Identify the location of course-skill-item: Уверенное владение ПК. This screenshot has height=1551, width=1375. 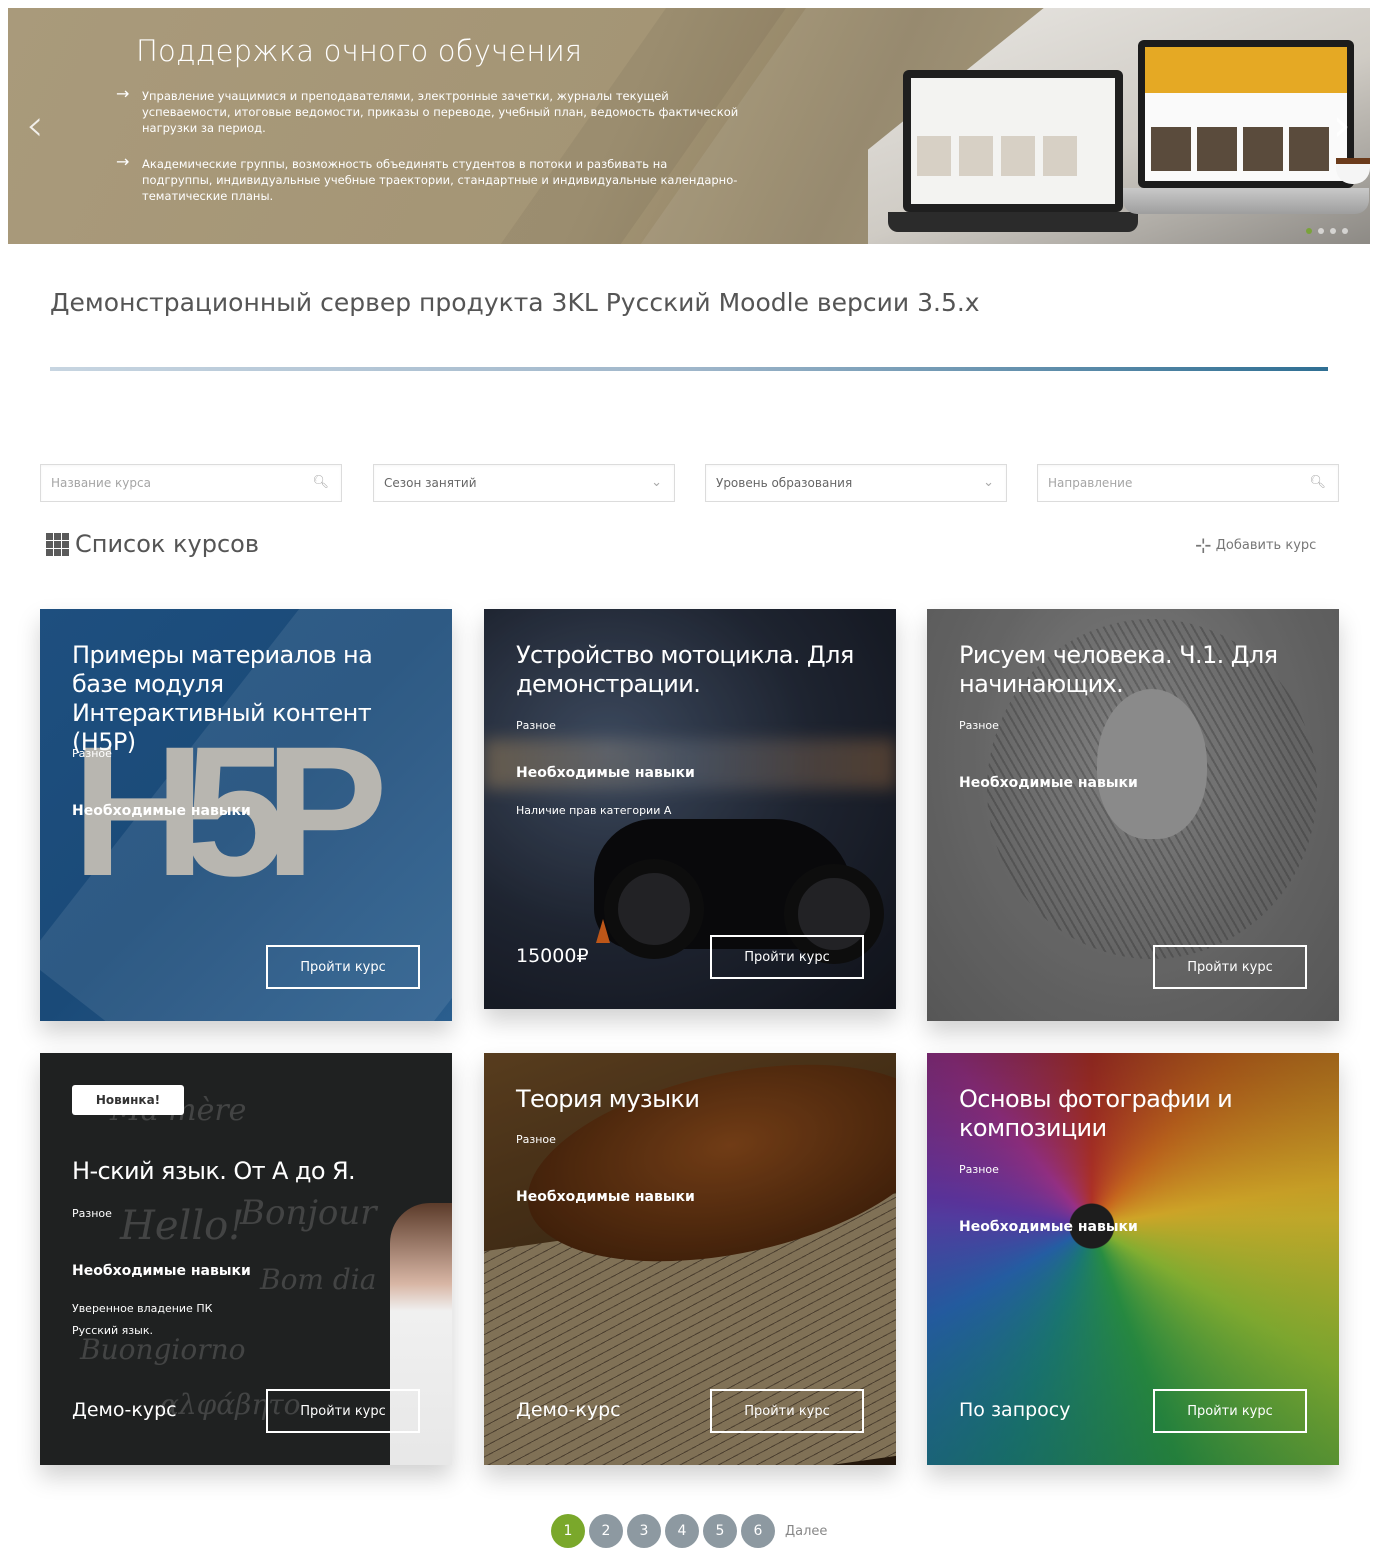
(142, 1308).